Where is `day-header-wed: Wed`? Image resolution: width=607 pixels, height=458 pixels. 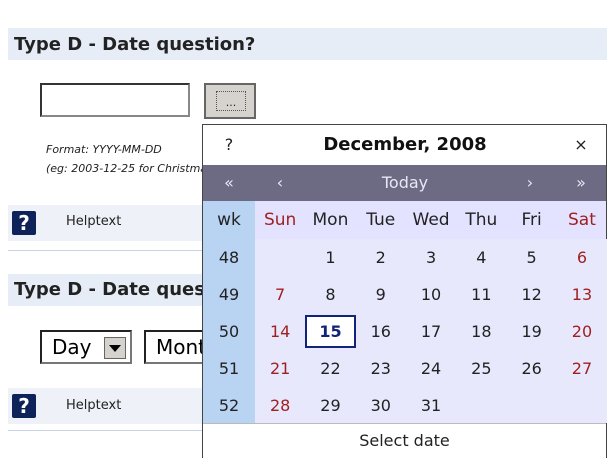 day-header-wed: Wed is located at coordinates (431, 220).